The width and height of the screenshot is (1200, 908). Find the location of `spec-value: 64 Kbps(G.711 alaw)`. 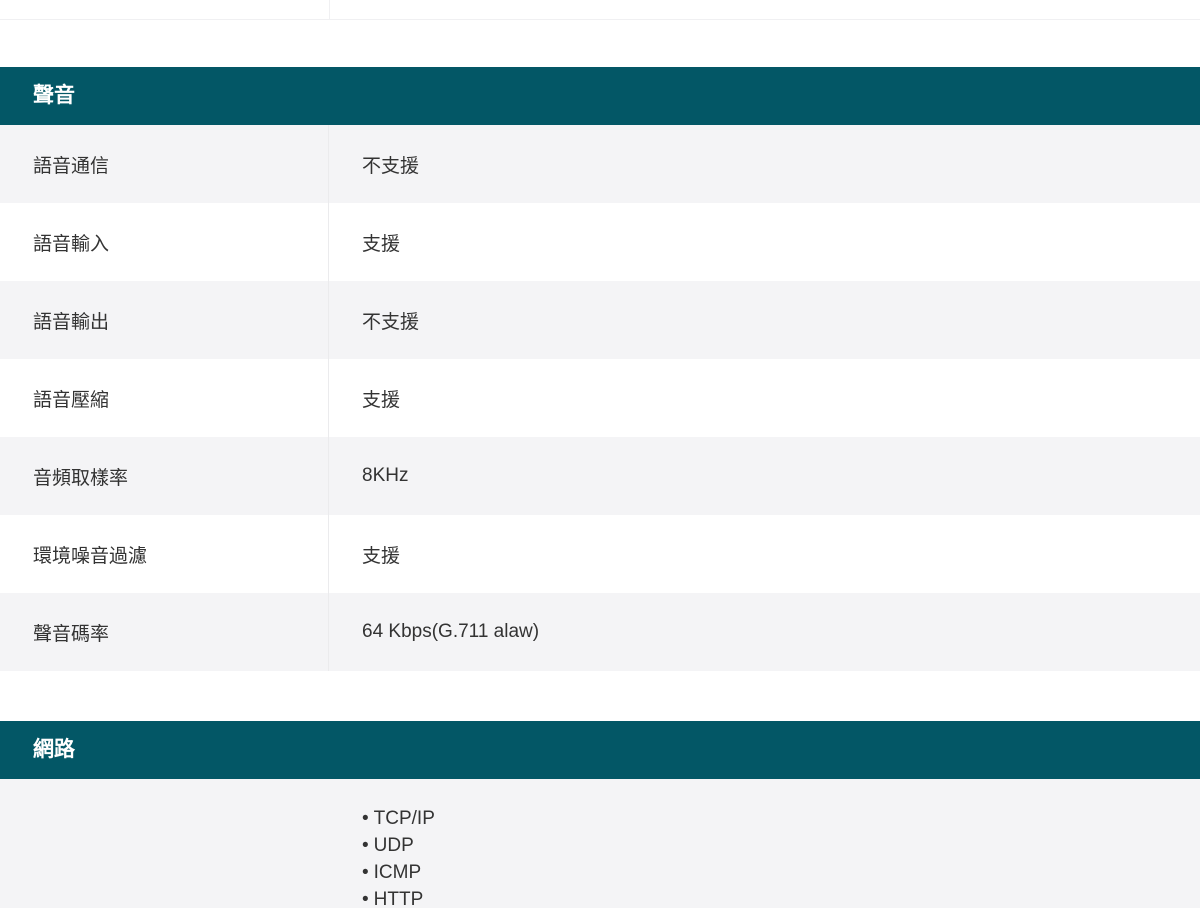

spec-value: 64 Kbps(G.711 alaw) is located at coordinates (451, 631).